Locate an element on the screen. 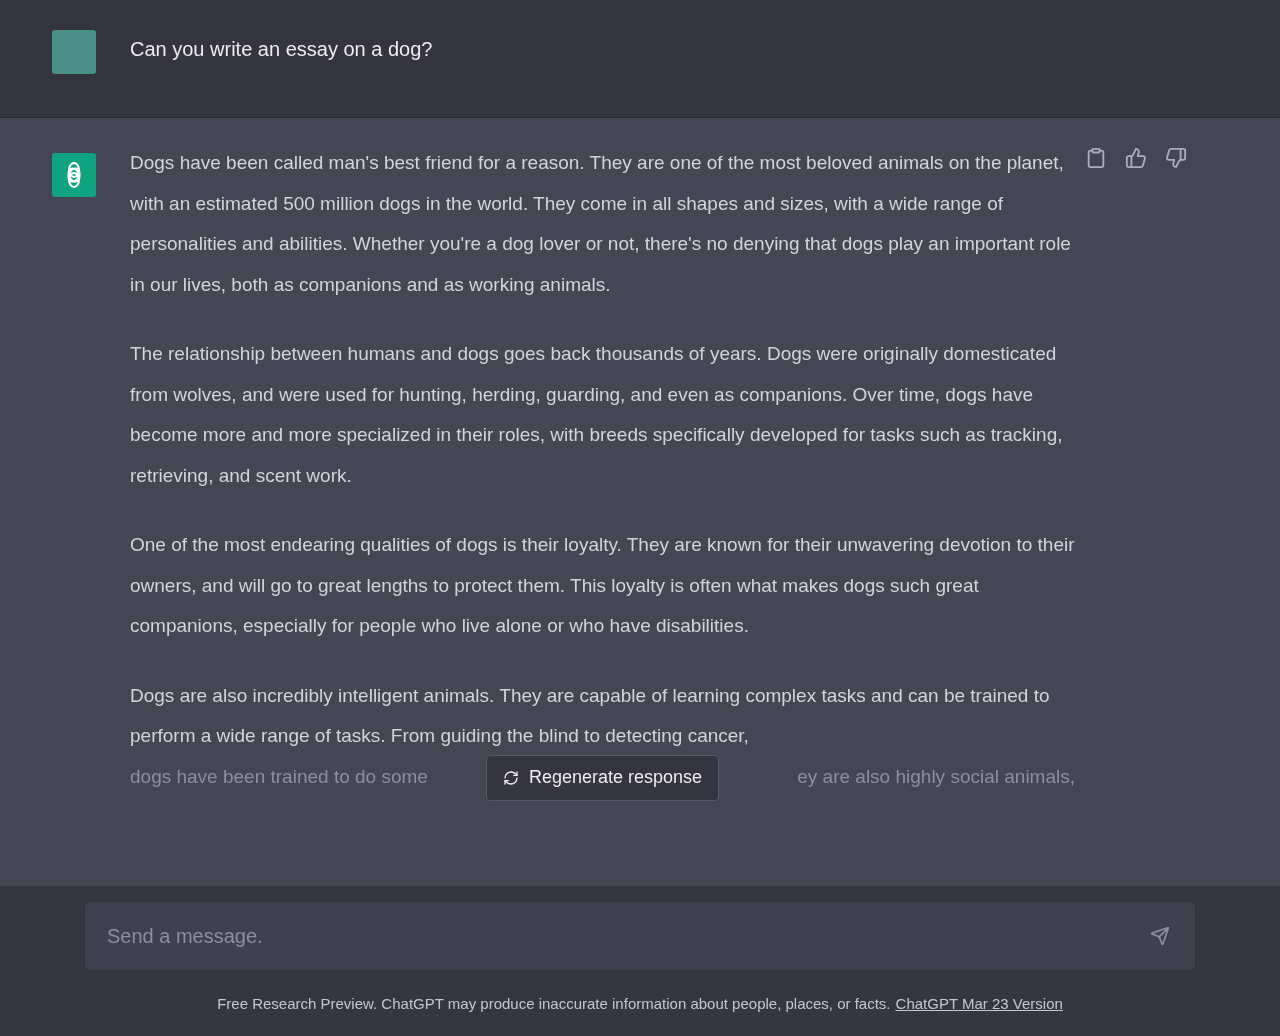 Image resolution: width=1280 pixels, height=1036 pixels. user-message: Can you write an essay on a dog? is located at coordinates (281, 49).